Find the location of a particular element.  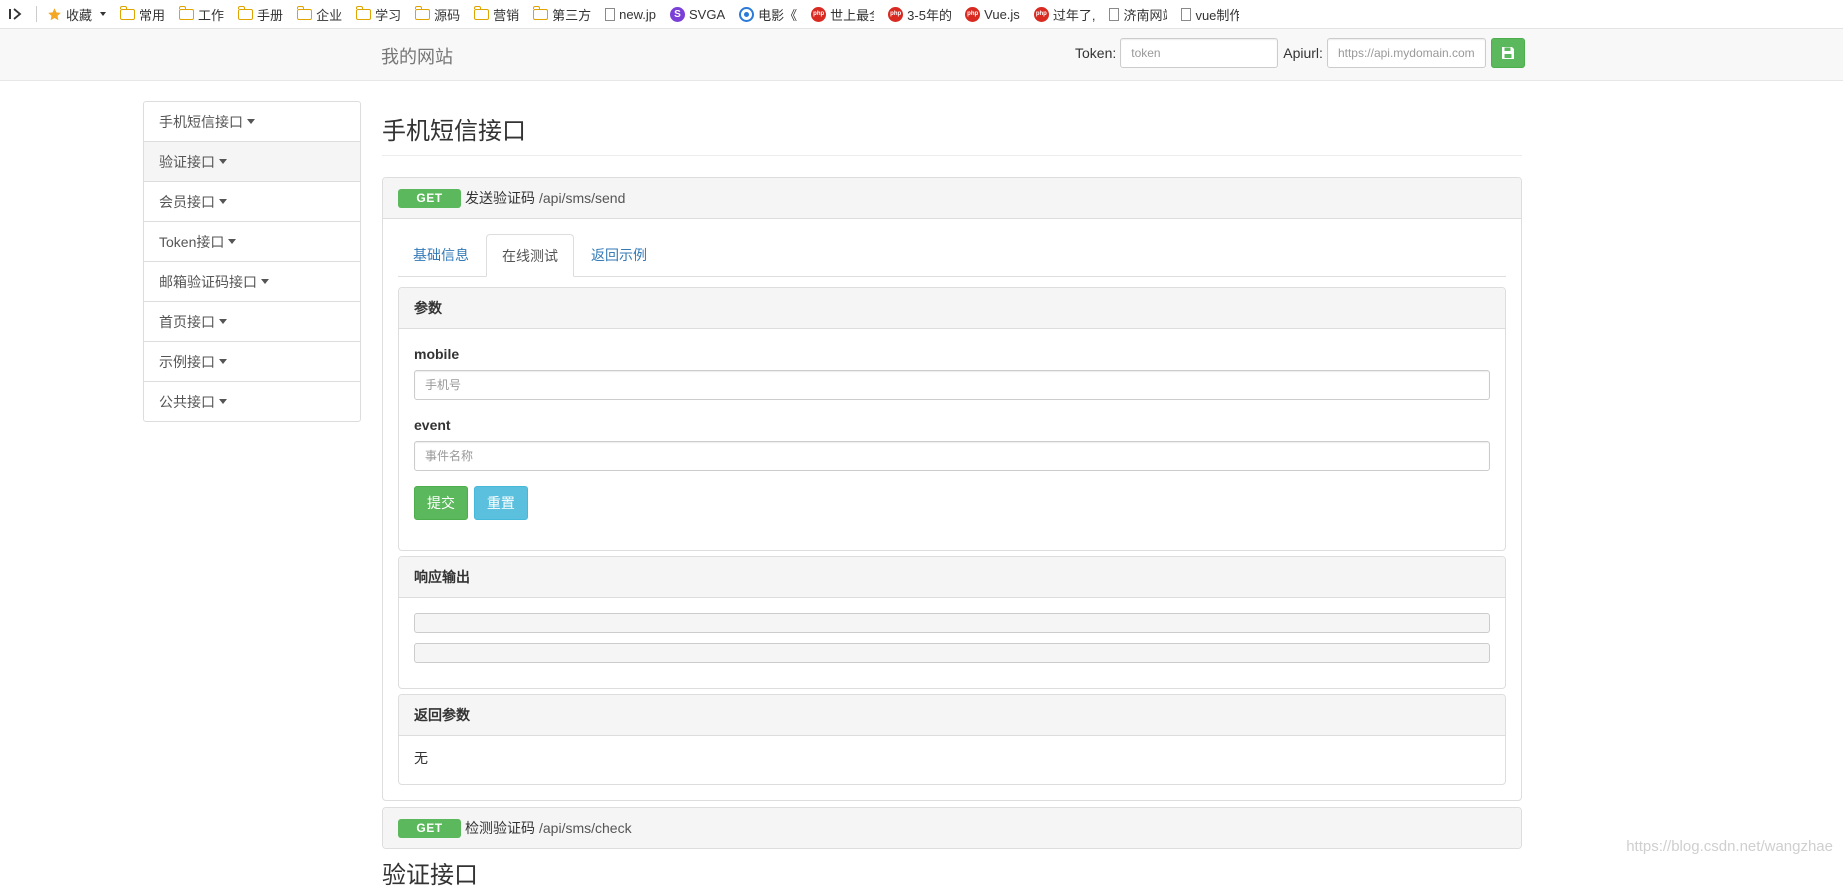

svga-icon: S is located at coordinates (678, 14).